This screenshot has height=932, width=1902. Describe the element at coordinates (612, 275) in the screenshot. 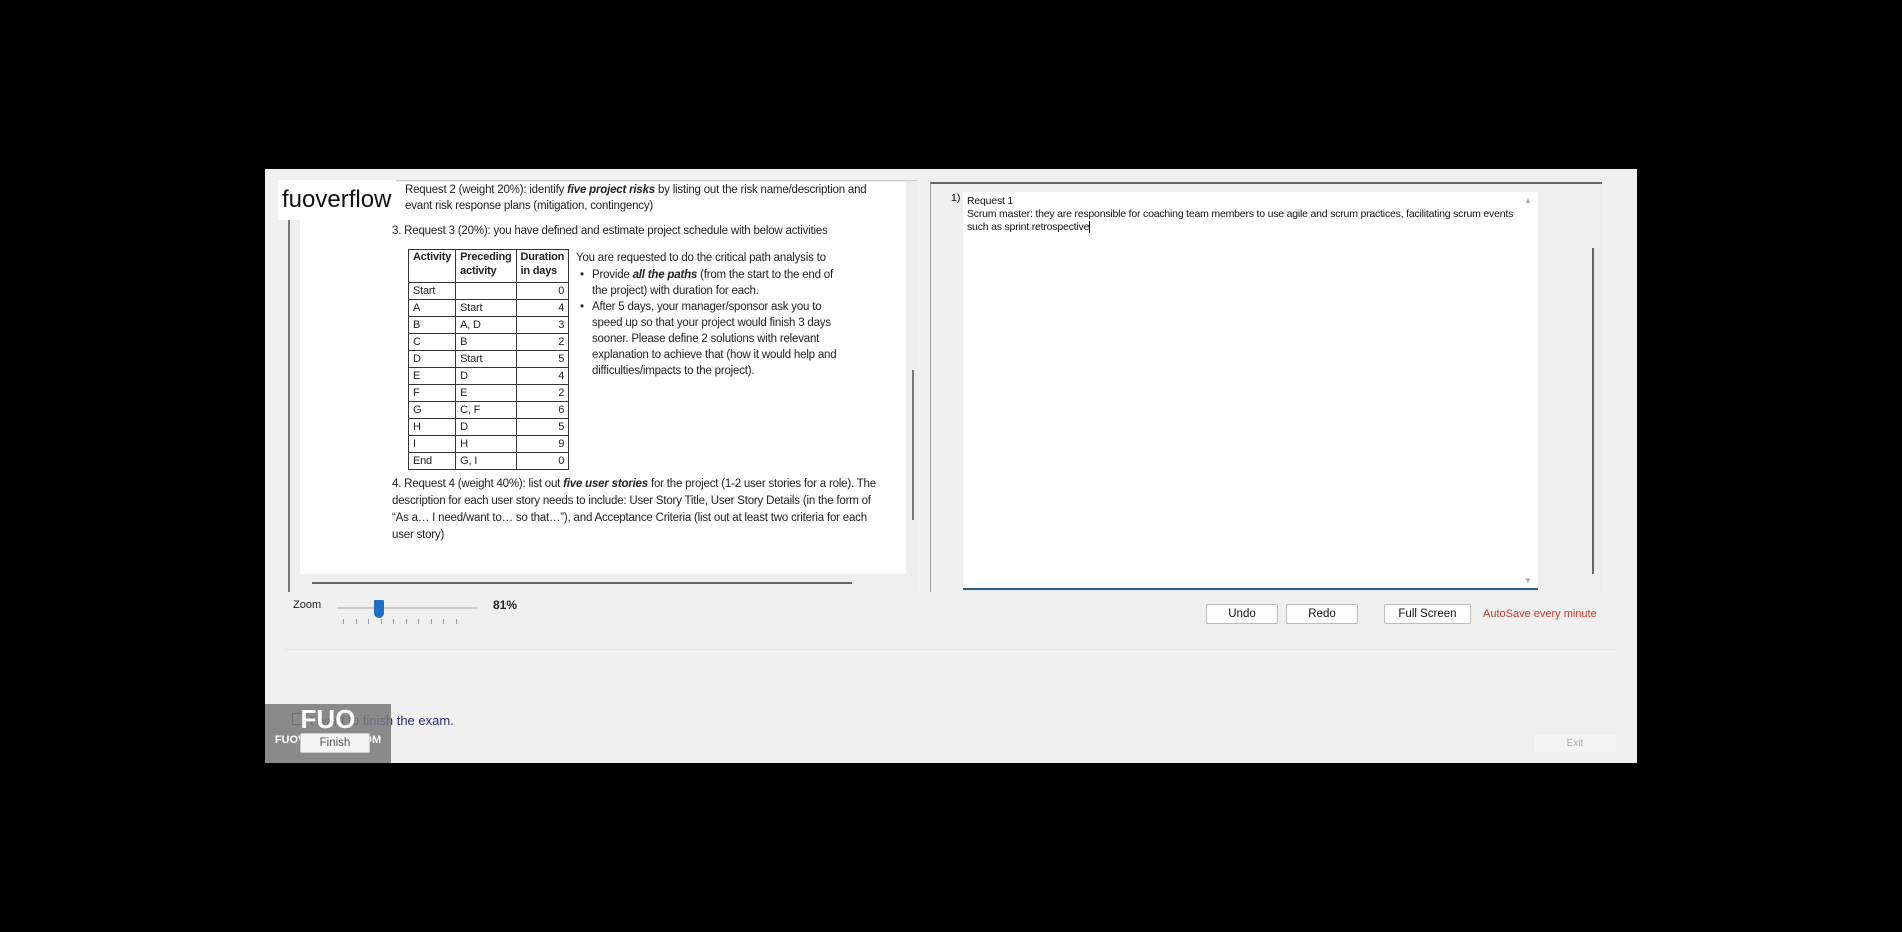

I see `text: Provide` at that location.